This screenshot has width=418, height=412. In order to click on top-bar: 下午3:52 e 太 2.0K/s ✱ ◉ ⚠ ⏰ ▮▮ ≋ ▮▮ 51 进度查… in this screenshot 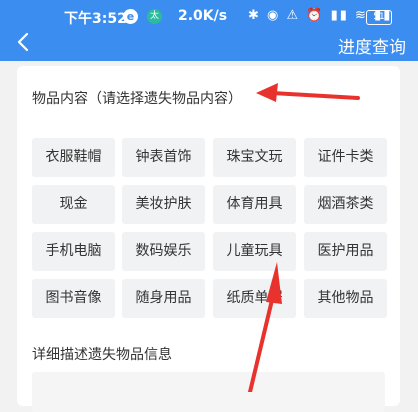, I will do `click(209, 30)`.